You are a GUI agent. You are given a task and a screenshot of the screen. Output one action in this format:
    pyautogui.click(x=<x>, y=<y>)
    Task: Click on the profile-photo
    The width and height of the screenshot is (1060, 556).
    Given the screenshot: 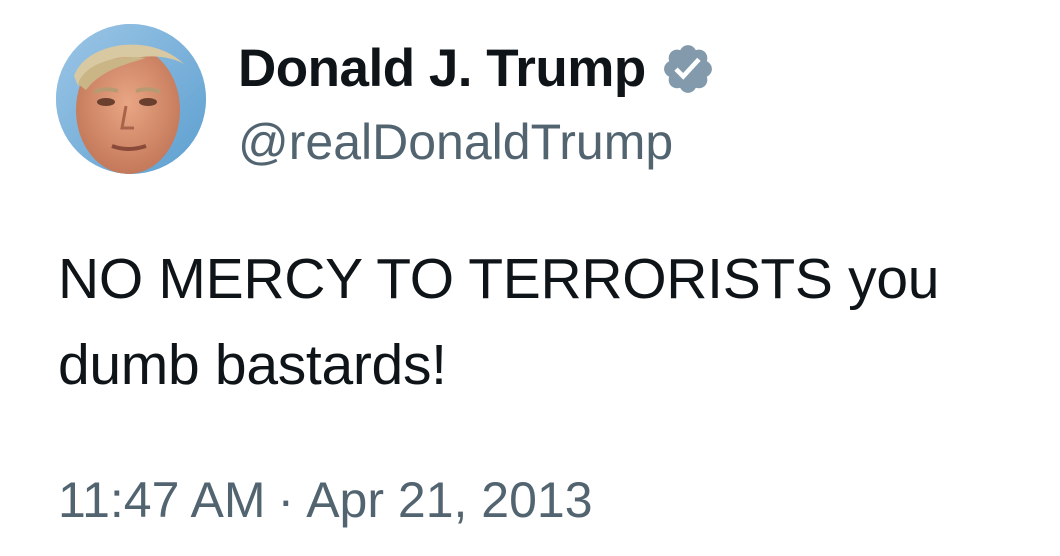 What is the action you would take?
    pyautogui.click(x=131, y=99)
    